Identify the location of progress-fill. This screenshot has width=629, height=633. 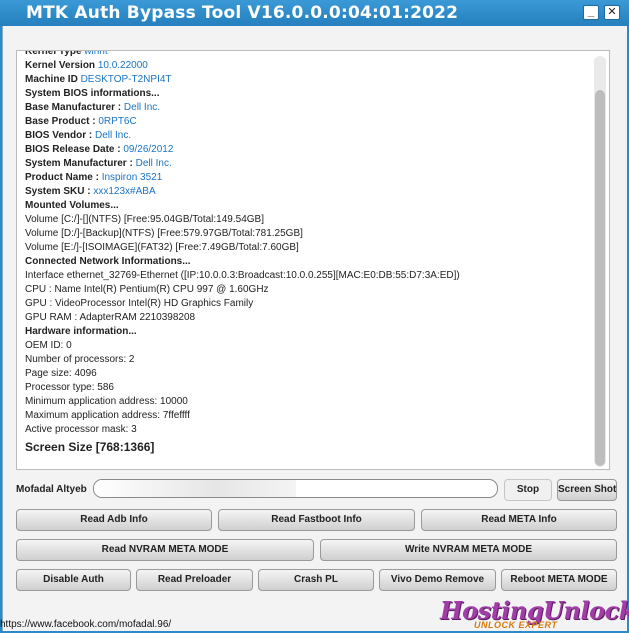
(195, 488).